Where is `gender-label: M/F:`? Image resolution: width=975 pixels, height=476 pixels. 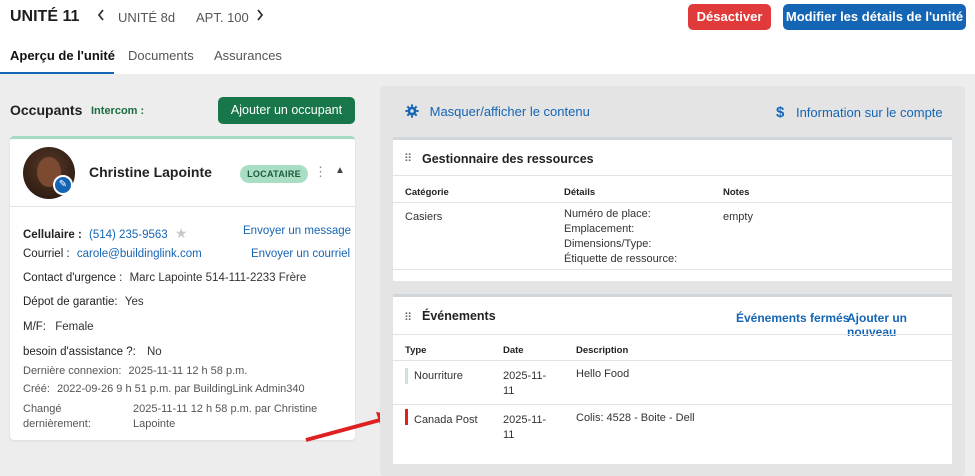
gender-label: M/F: is located at coordinates (34, 327).